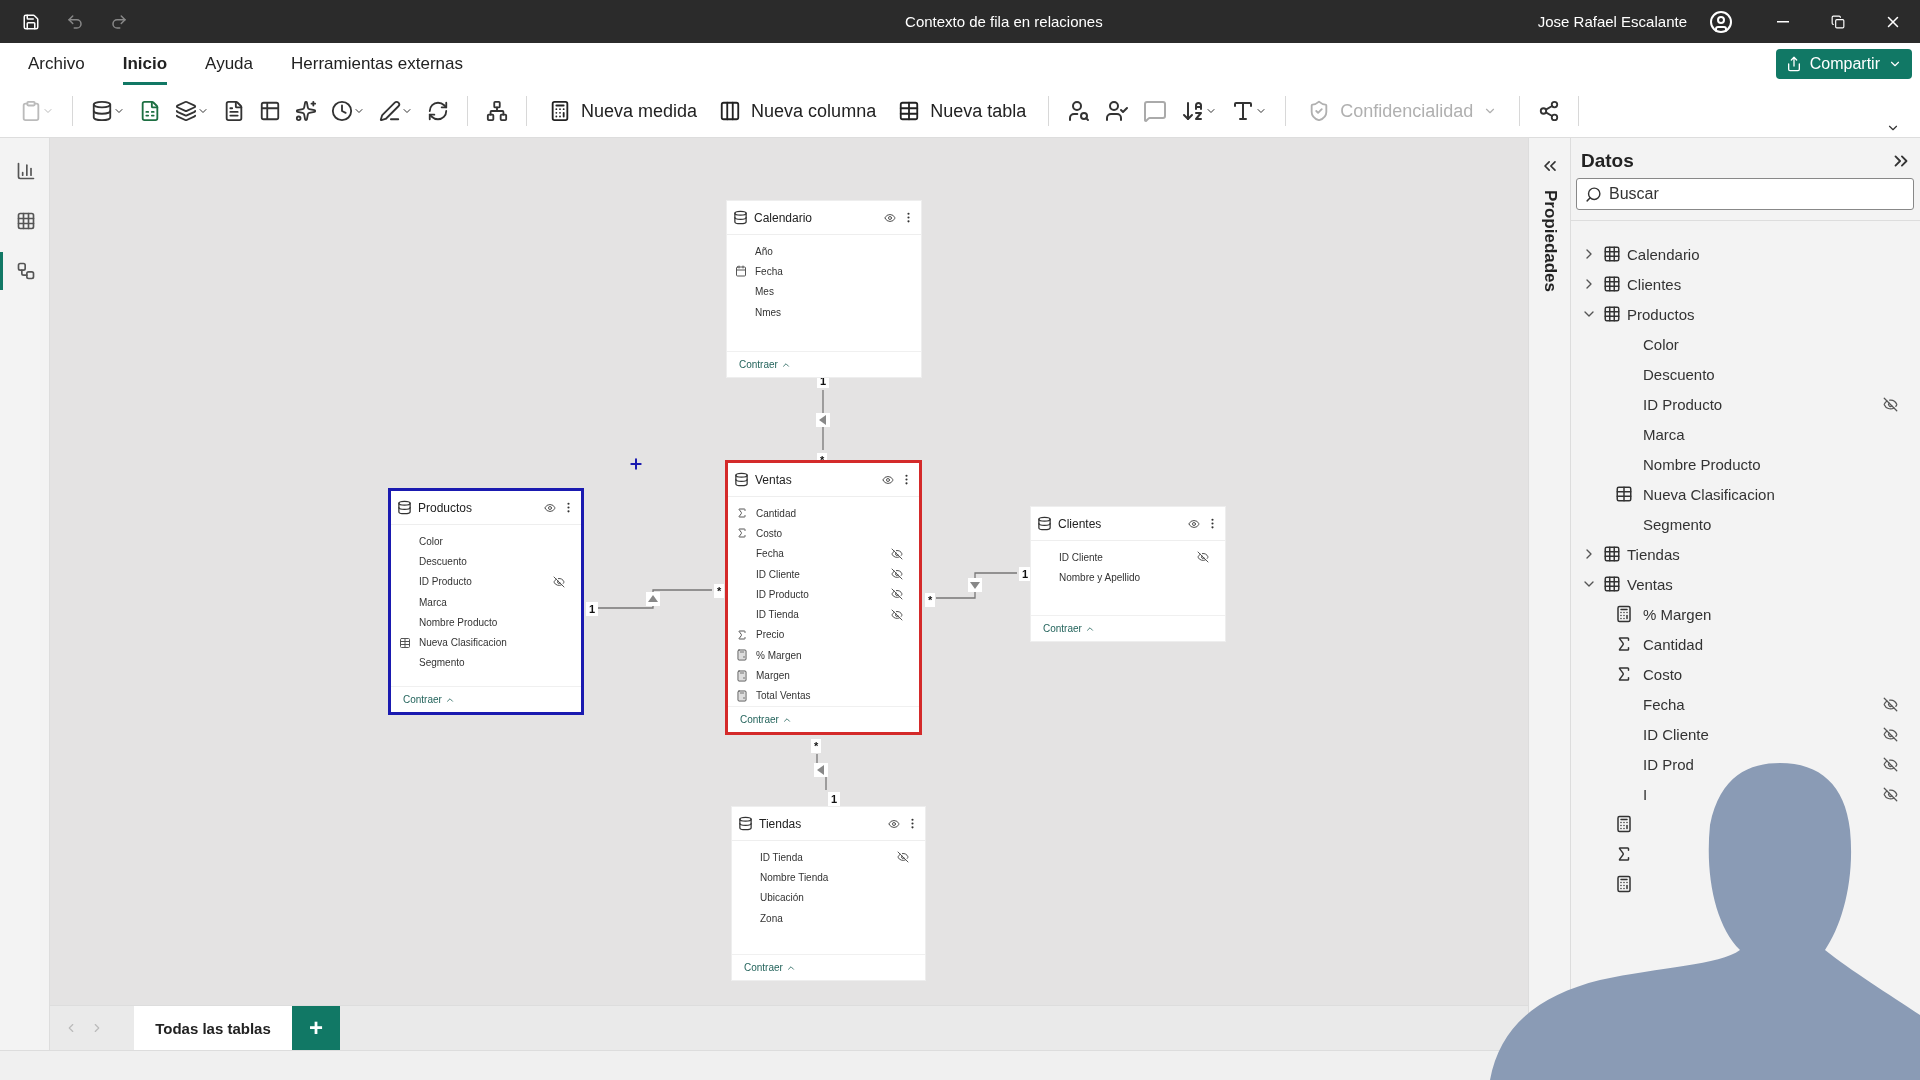 This screenshot has height=1080, width=1920. I want to click on field-name: Cantidad, so click(829, 513).